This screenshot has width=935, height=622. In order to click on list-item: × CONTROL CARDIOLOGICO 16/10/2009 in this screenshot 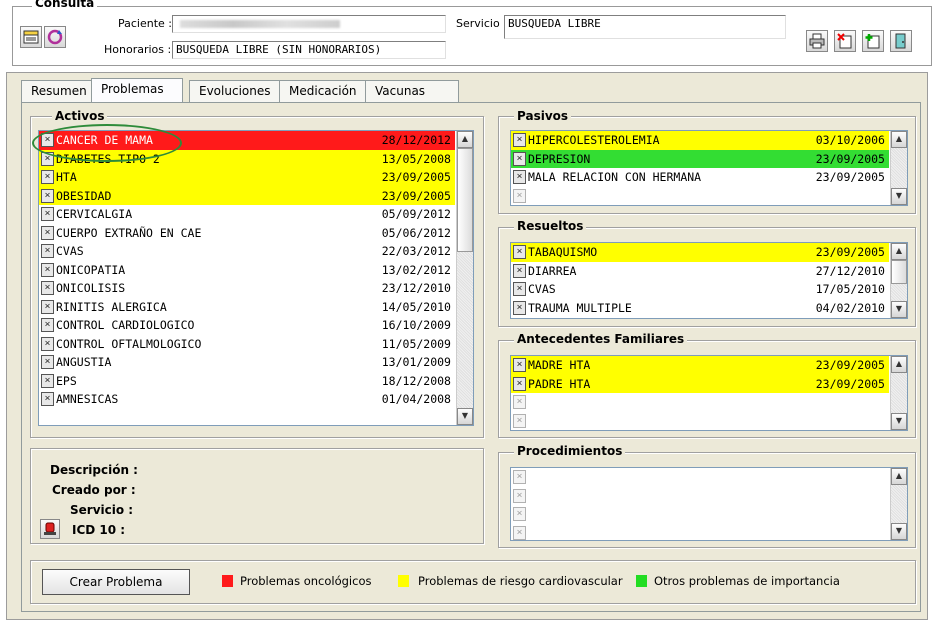, I will do `click(247, 325)`.